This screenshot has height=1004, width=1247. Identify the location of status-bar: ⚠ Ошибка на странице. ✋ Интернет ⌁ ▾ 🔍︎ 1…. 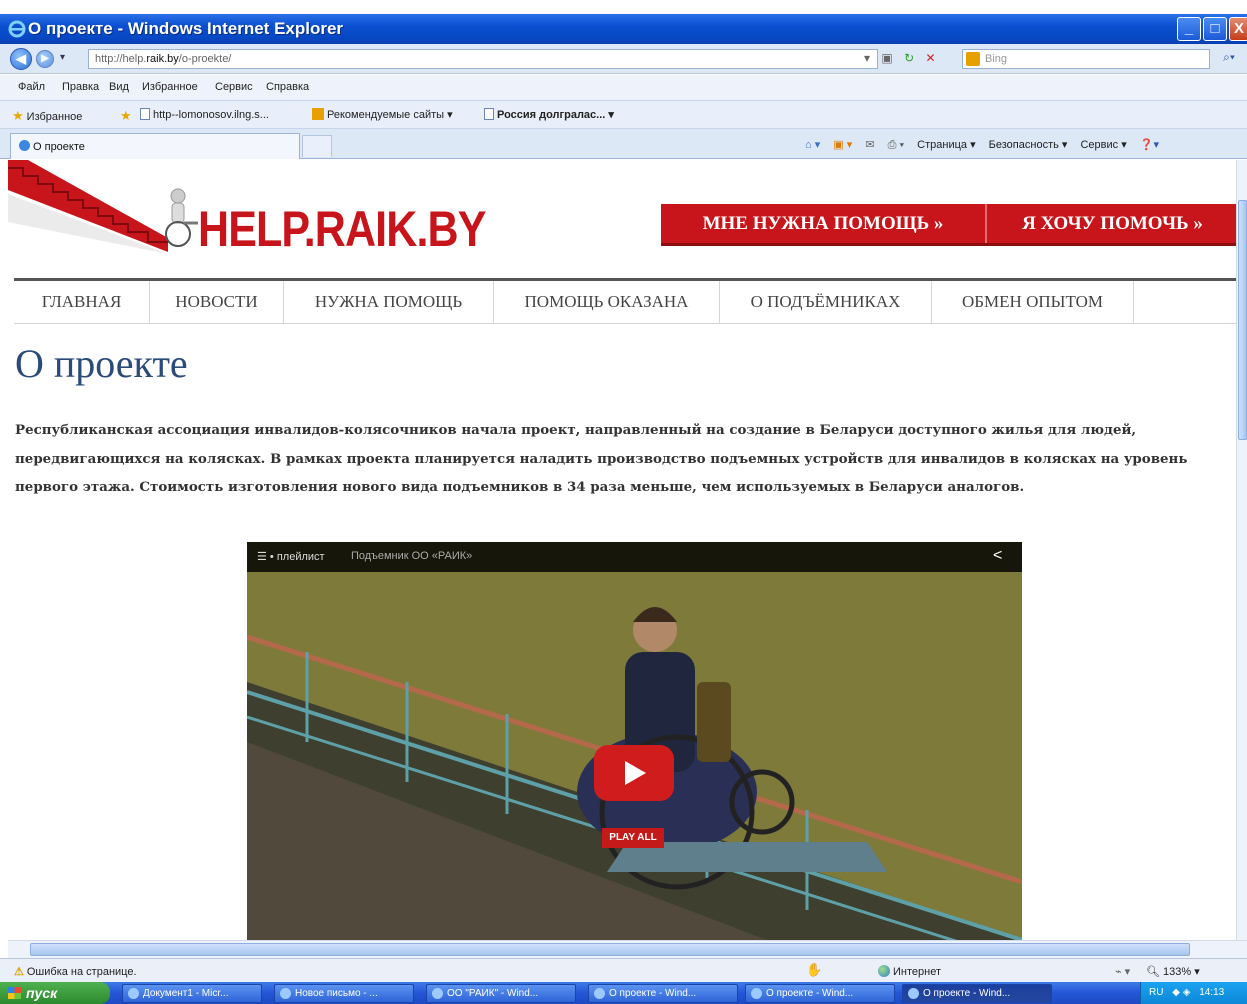
(623, 970).